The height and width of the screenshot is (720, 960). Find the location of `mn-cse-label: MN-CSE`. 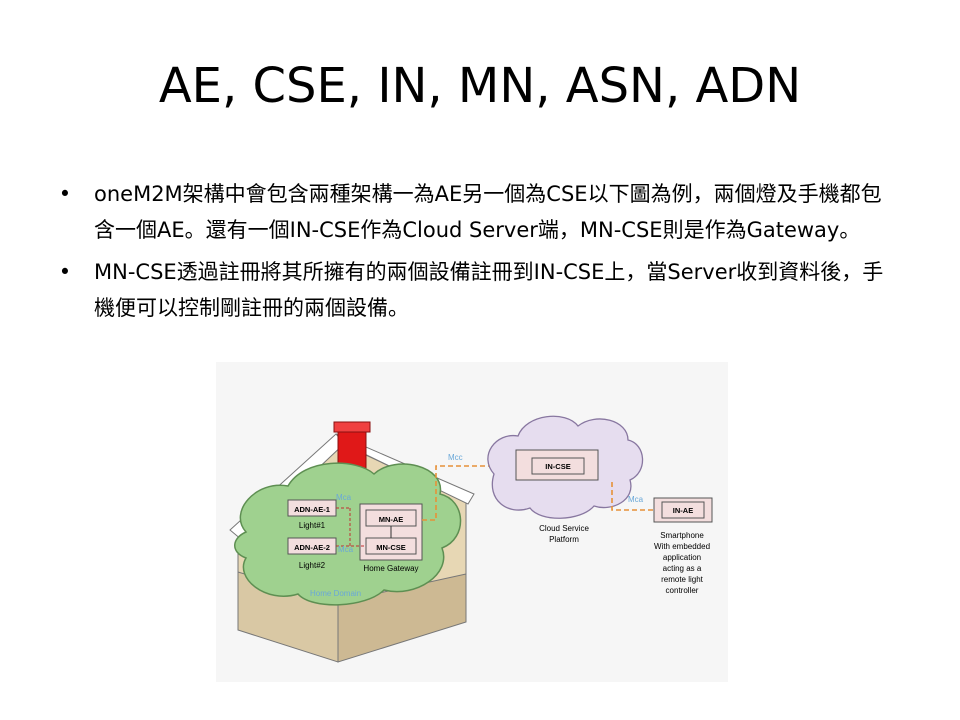

mn-cse-label: MN-CSE is located at coordinates (391, 547).